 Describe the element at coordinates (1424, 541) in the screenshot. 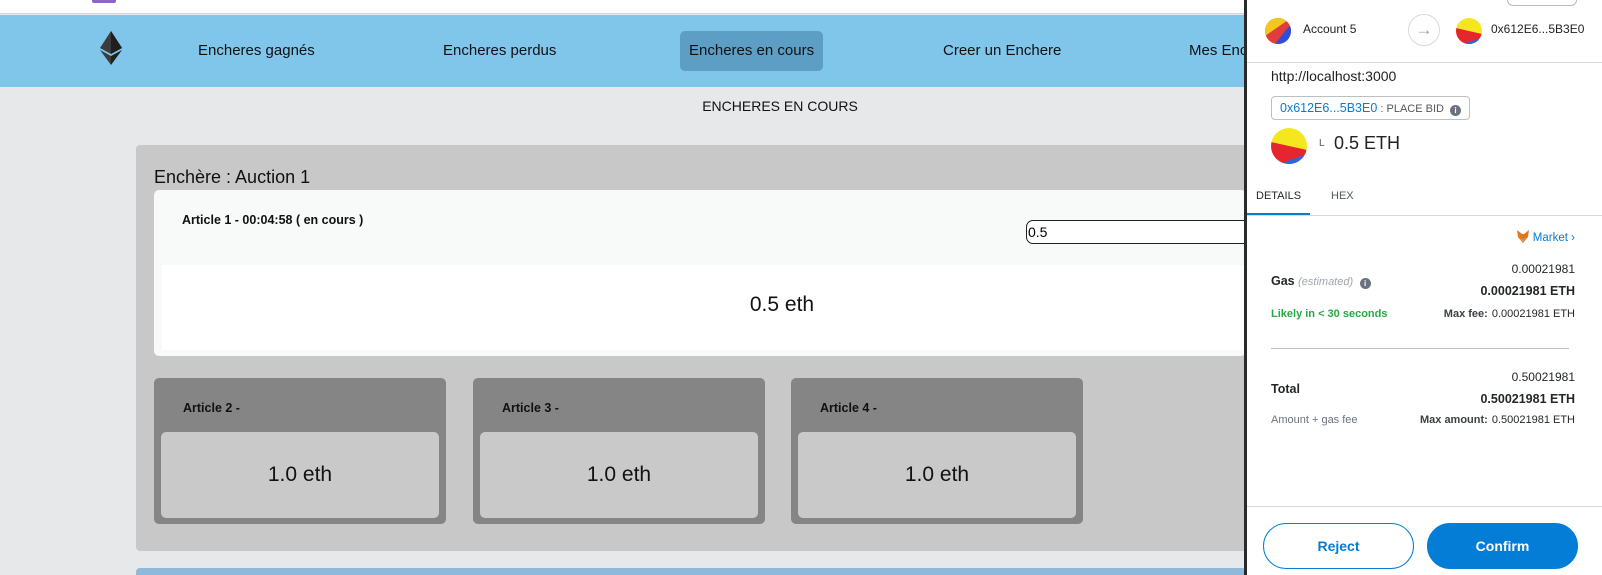

I see `popup-footer: Reject Confirm` at that location.